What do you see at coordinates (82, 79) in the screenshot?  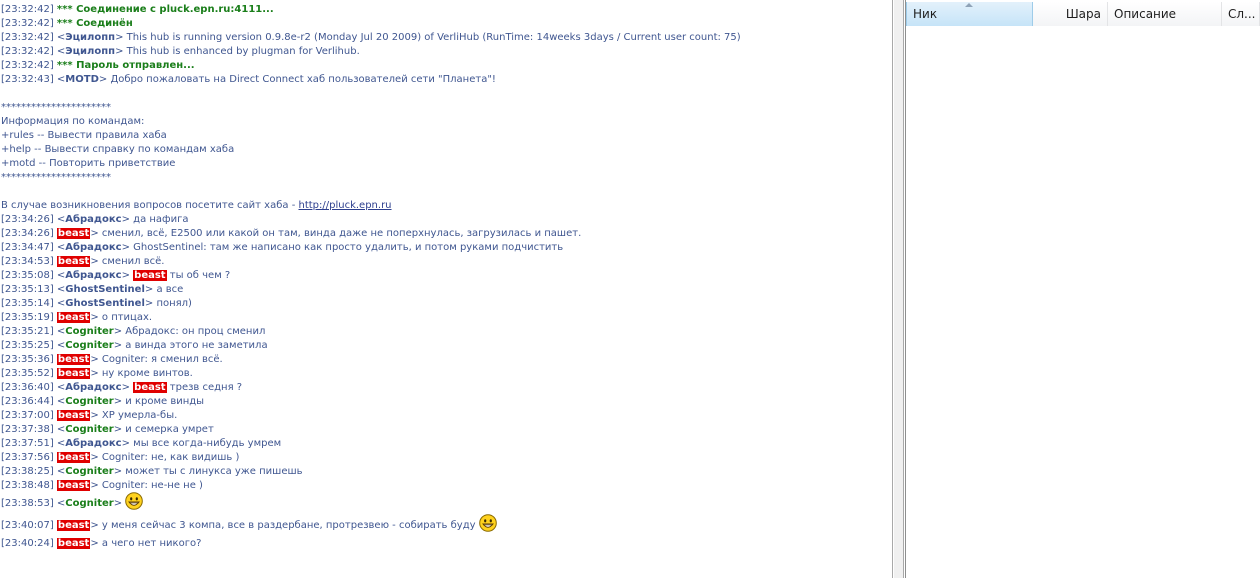 I see `nick-label: MOTD` at bounding box center [82, 79].